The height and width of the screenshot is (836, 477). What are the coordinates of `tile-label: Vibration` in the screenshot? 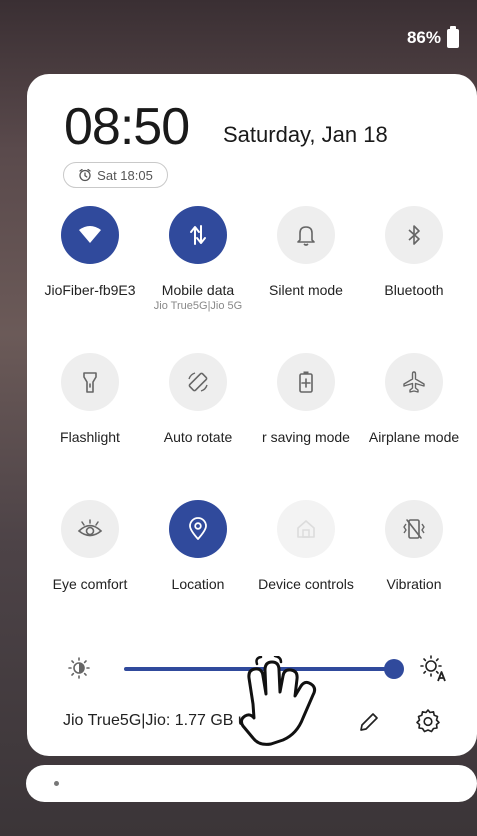 It's located at (414, 584).